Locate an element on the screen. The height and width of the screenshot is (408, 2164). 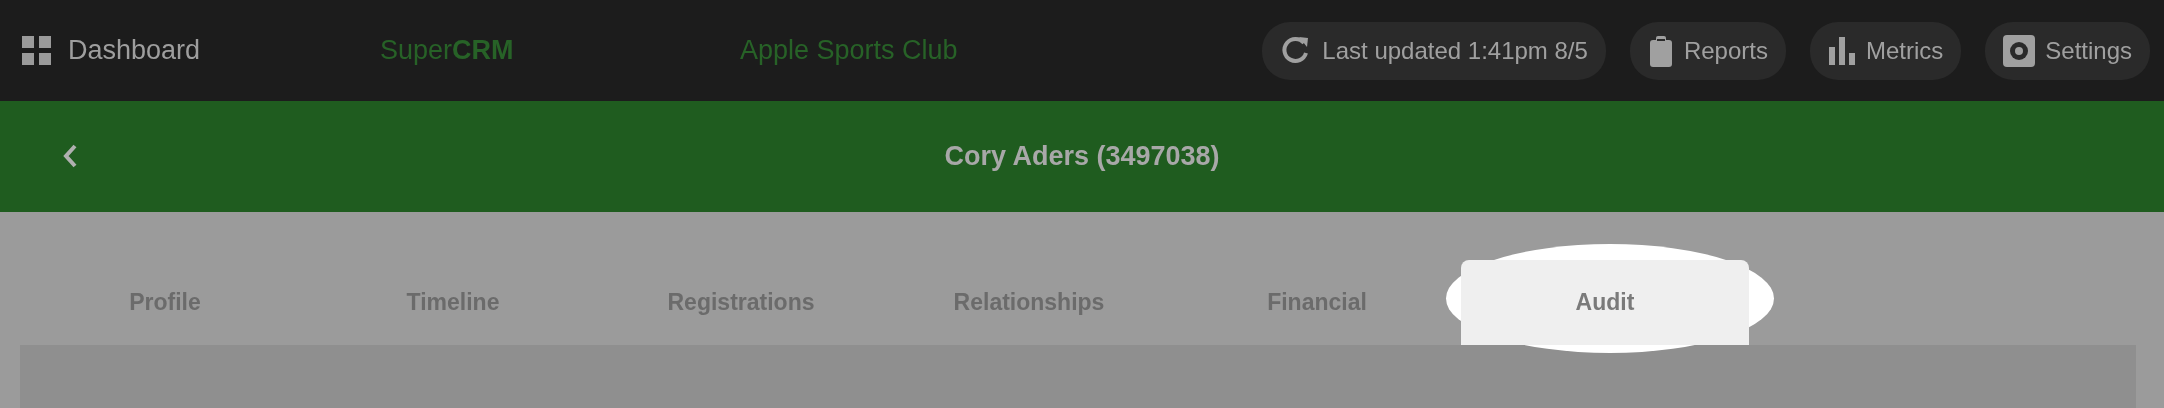
clipboard-icon is located at coordinates (1660, 50).